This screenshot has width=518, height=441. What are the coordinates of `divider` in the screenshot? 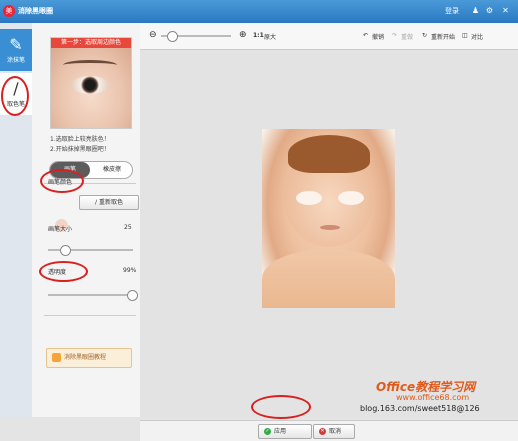 It's located at (90, 315).